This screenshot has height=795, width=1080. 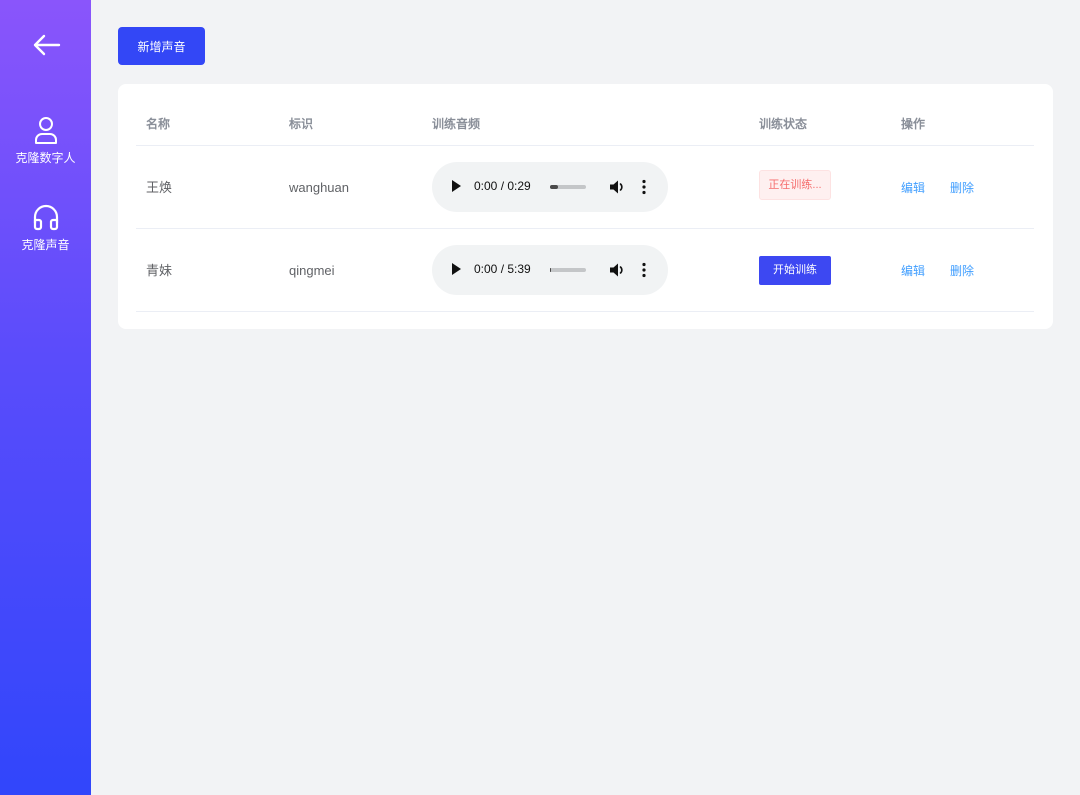 What do you see at coordinates (45, 158) in the screenshot?
I see `sidebar-item-label: 克隆数字人` at bounding box center [45, 158].